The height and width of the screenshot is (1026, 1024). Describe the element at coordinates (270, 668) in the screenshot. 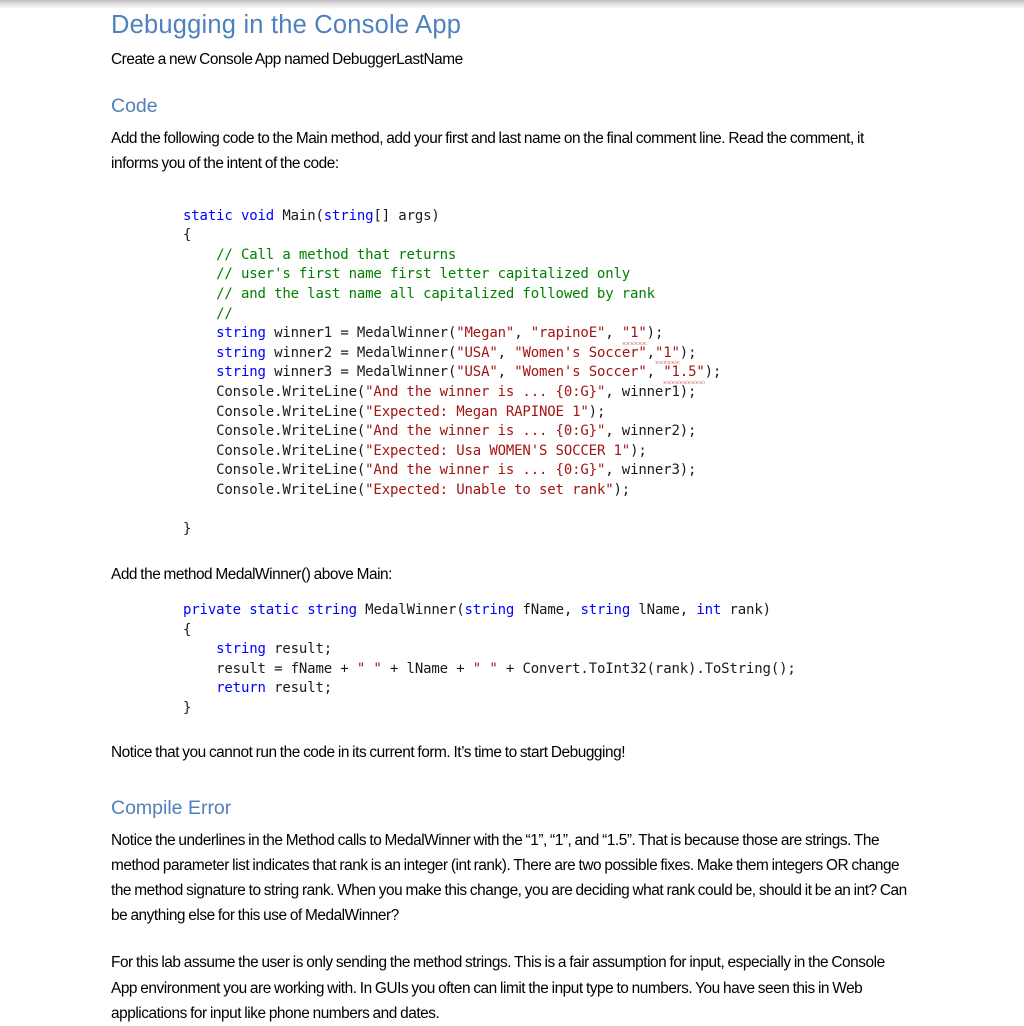

I see `result-assignment-start: result = fName +` at that location.